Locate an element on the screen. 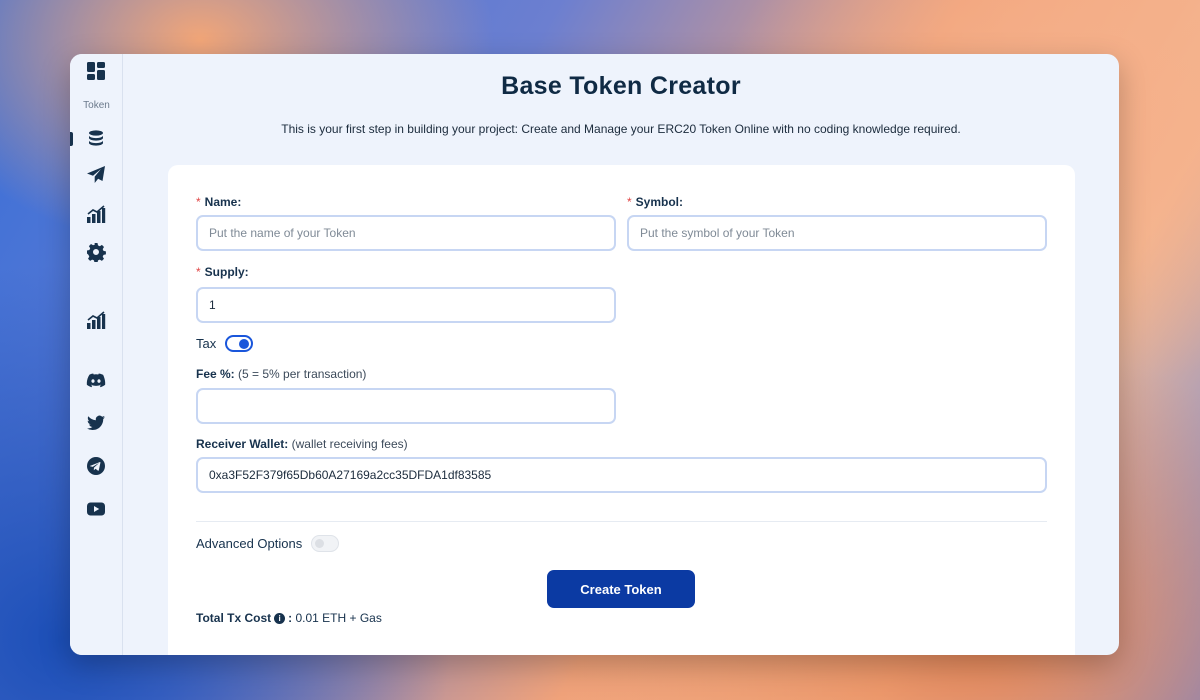 The image size is (1200, 700). fee-hint: (5 = 5% per transaction) is located at coordinates (302, 374).